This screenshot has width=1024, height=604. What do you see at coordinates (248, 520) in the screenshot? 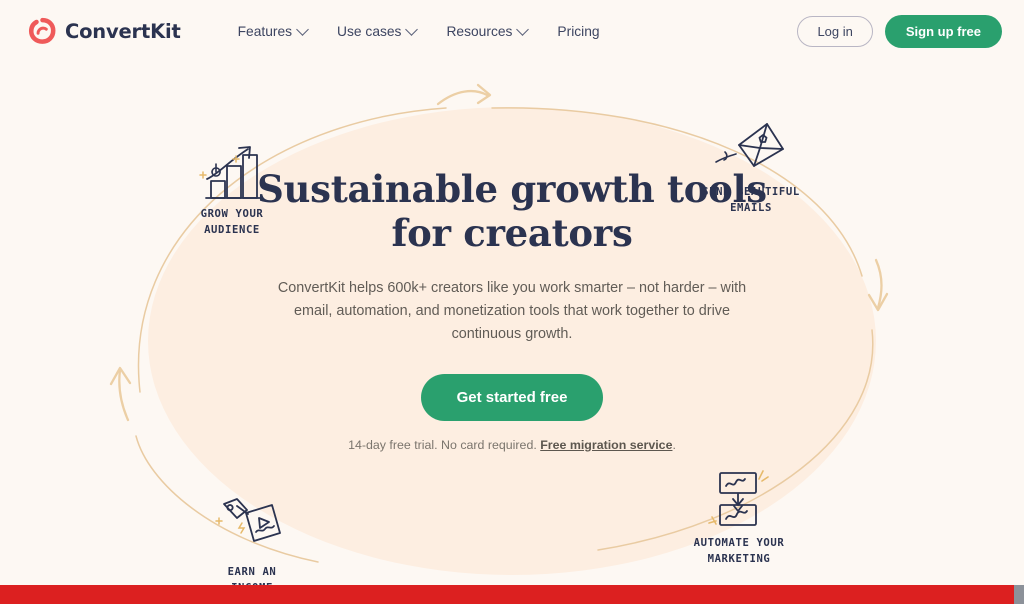
I see `video-price-tag-icon` at bounding box center [248, 520].